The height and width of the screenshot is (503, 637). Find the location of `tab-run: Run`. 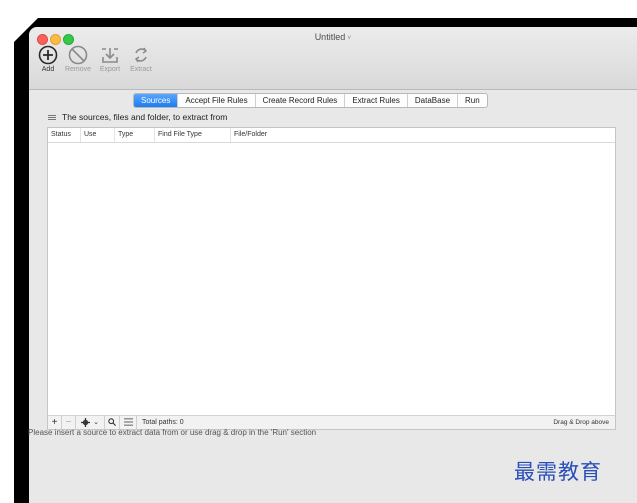

tab-run: Run is located at coordinates (472, 100).